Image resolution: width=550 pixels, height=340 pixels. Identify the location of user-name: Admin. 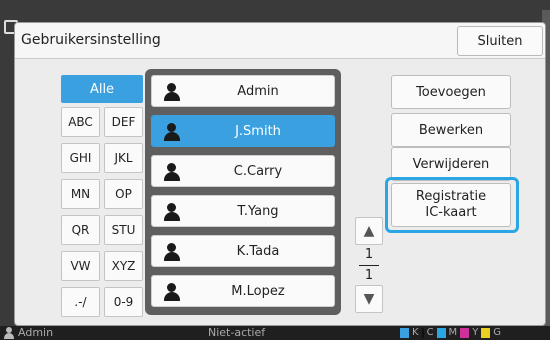
(258, 91).